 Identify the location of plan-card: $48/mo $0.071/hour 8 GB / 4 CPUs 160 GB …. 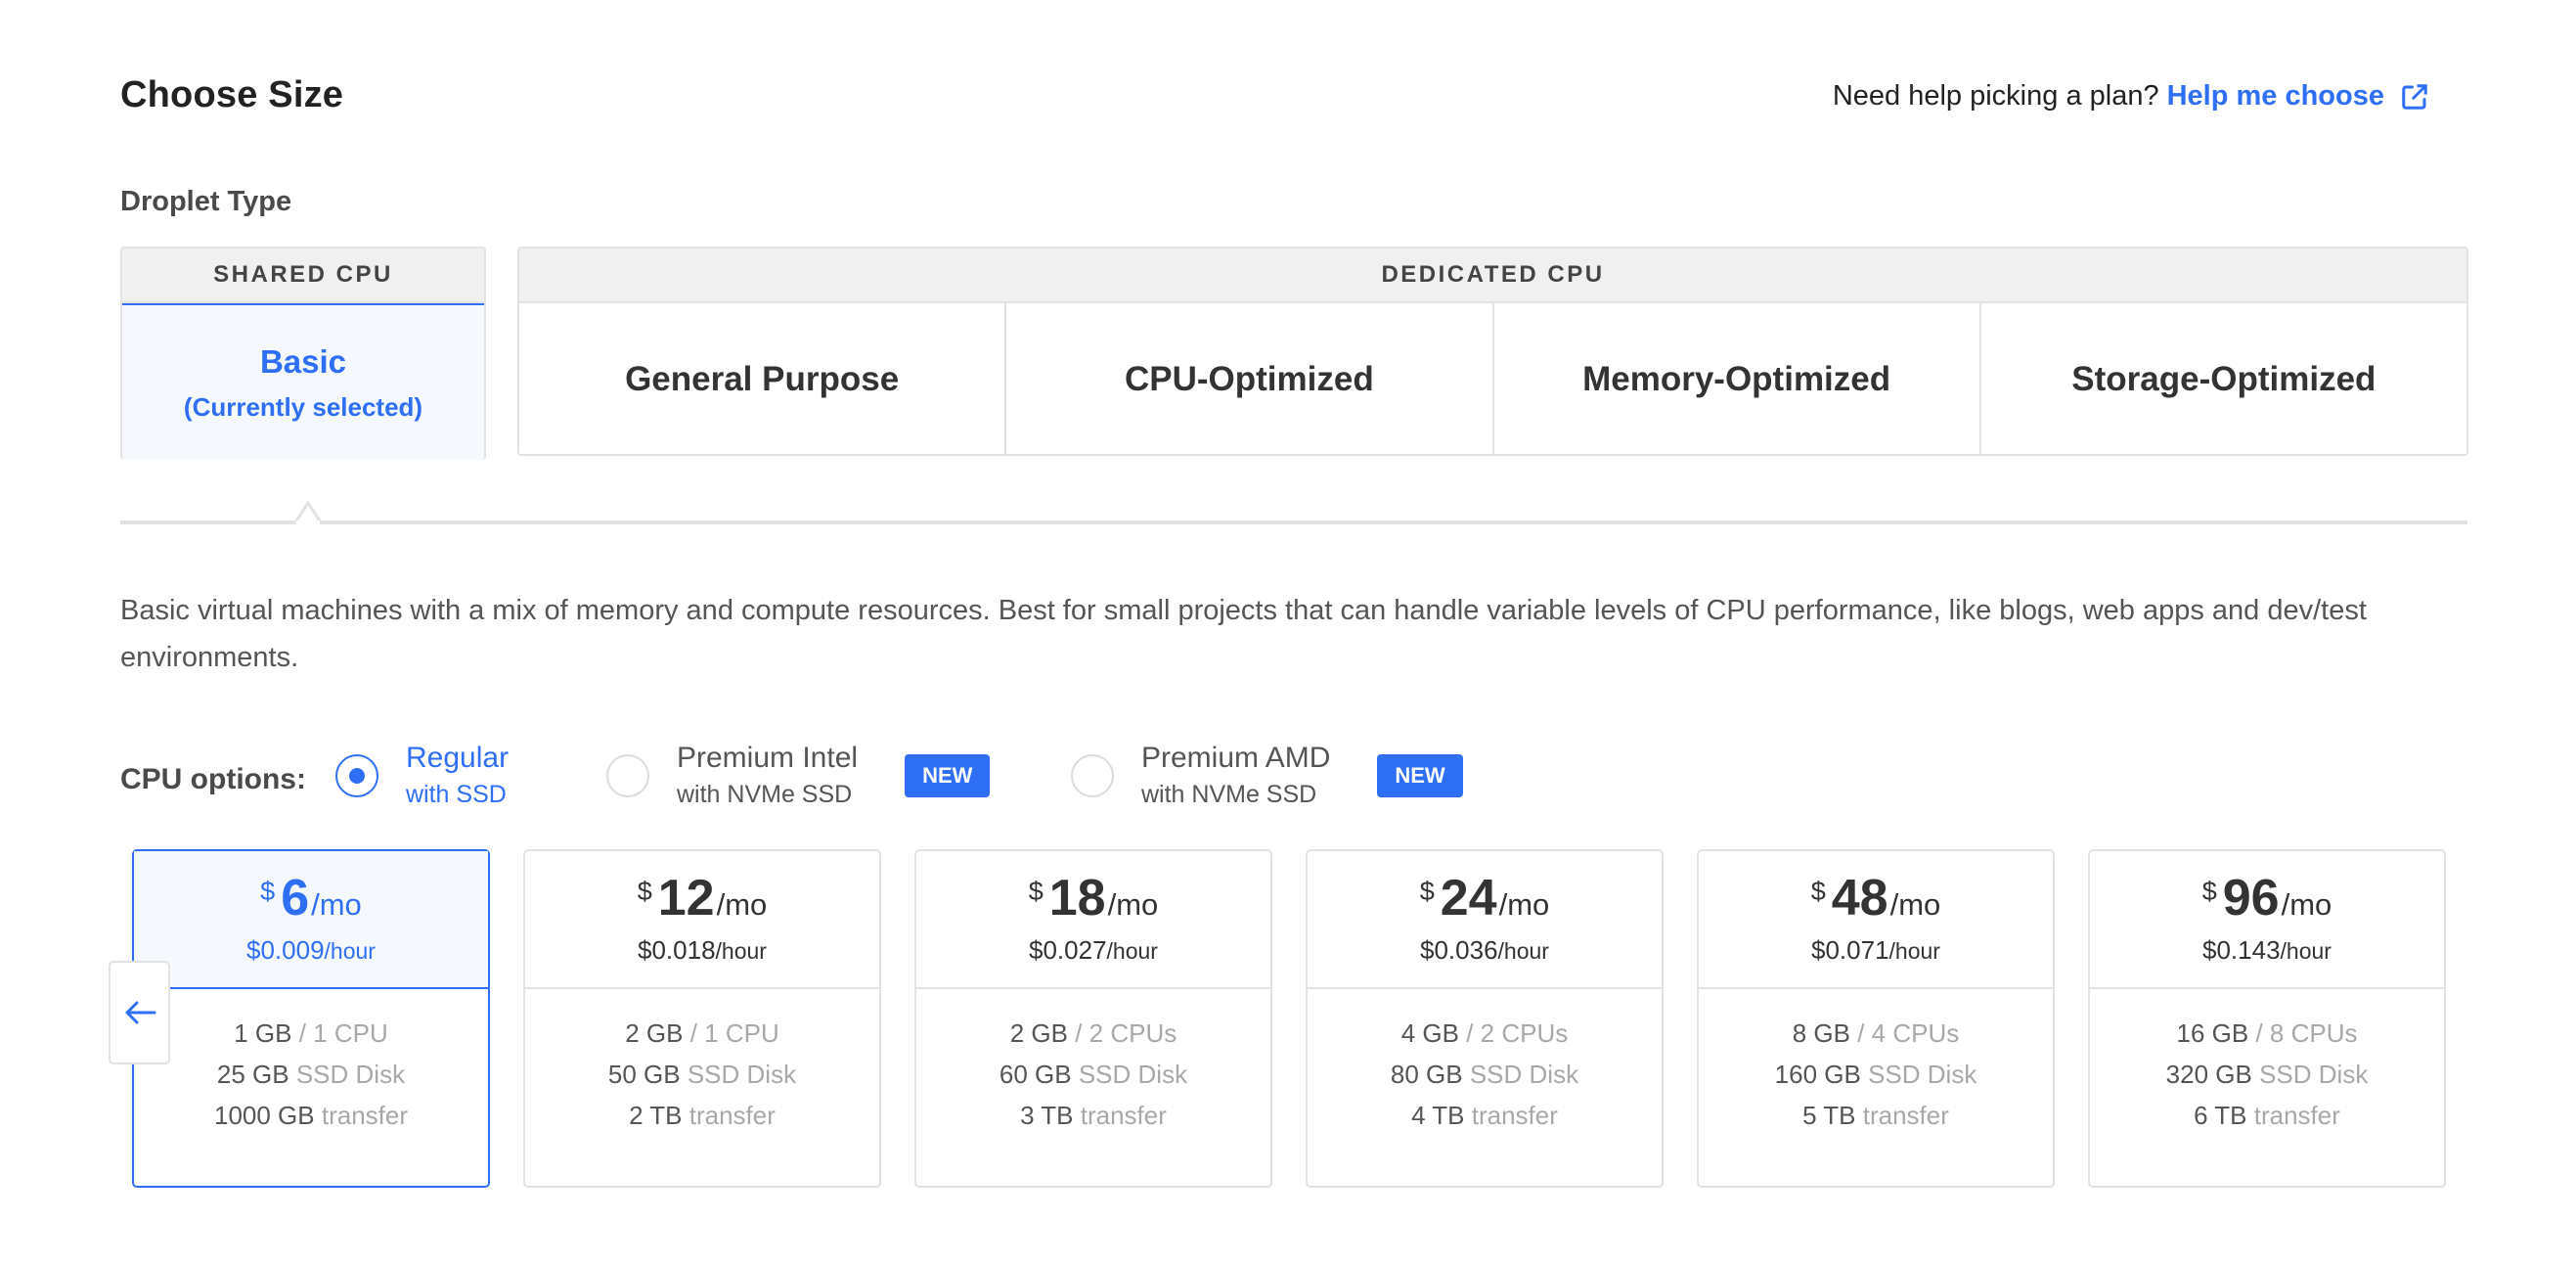
(1876, 1019).